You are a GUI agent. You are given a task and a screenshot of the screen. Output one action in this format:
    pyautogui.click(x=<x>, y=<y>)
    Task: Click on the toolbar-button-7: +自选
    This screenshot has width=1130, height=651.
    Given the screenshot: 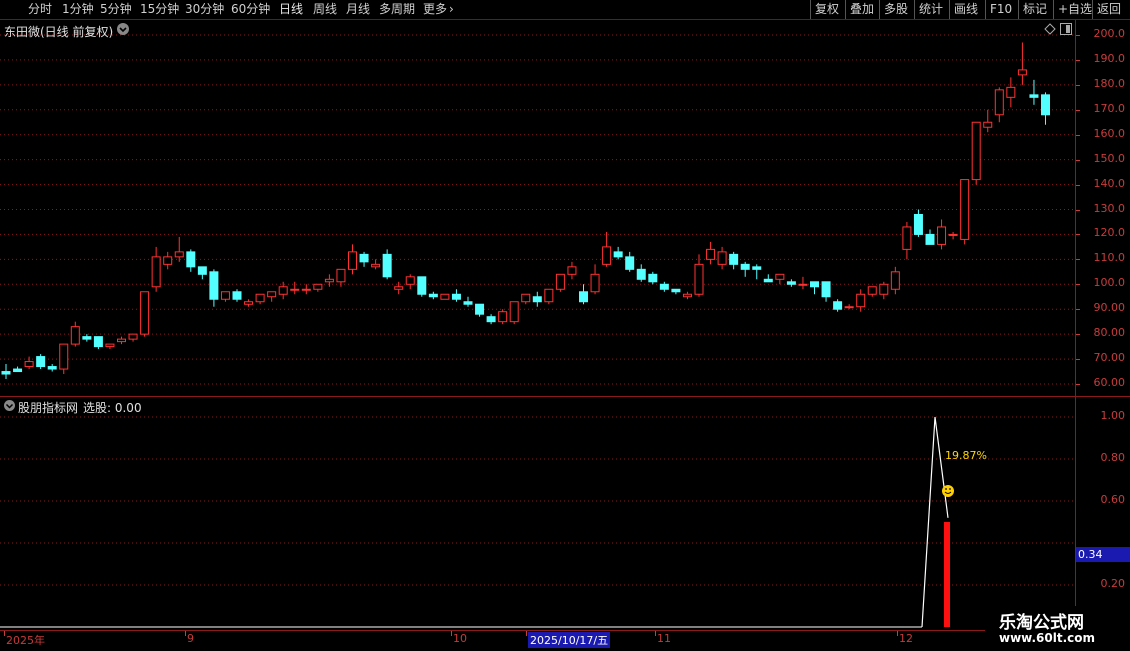 What is the action you would take?
    pyautogui.click(x=1074, y=9)
    